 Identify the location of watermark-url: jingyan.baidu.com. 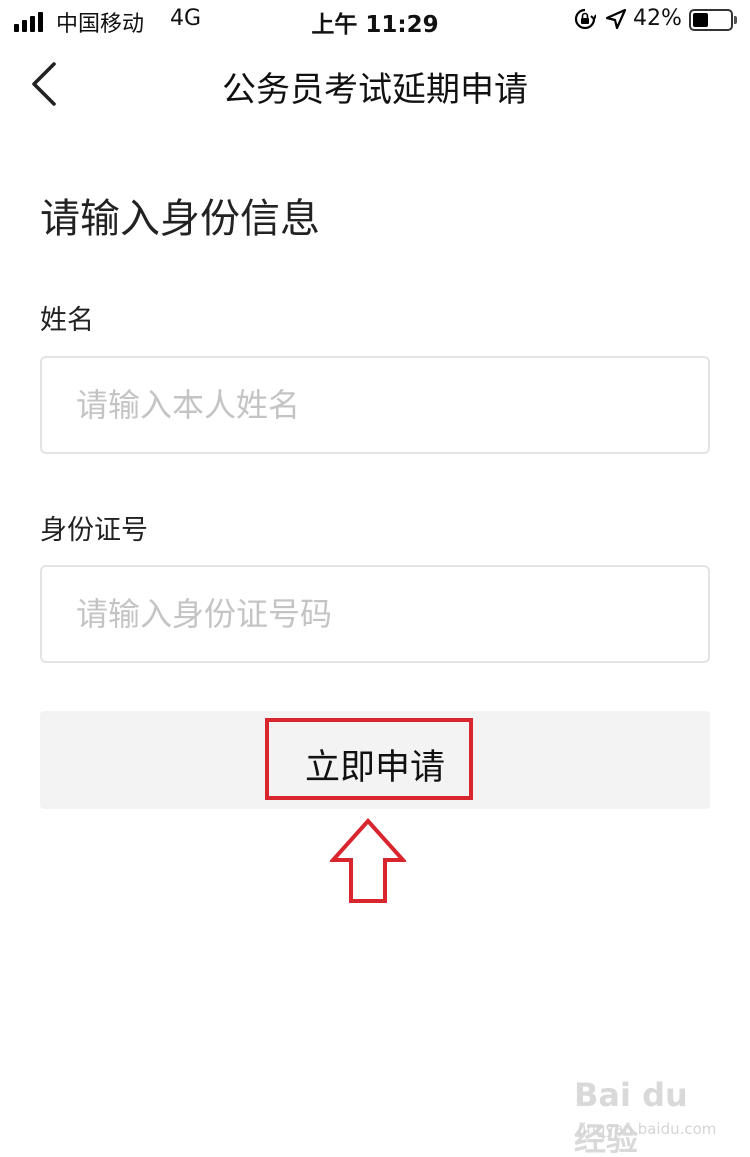
(647, 1129).